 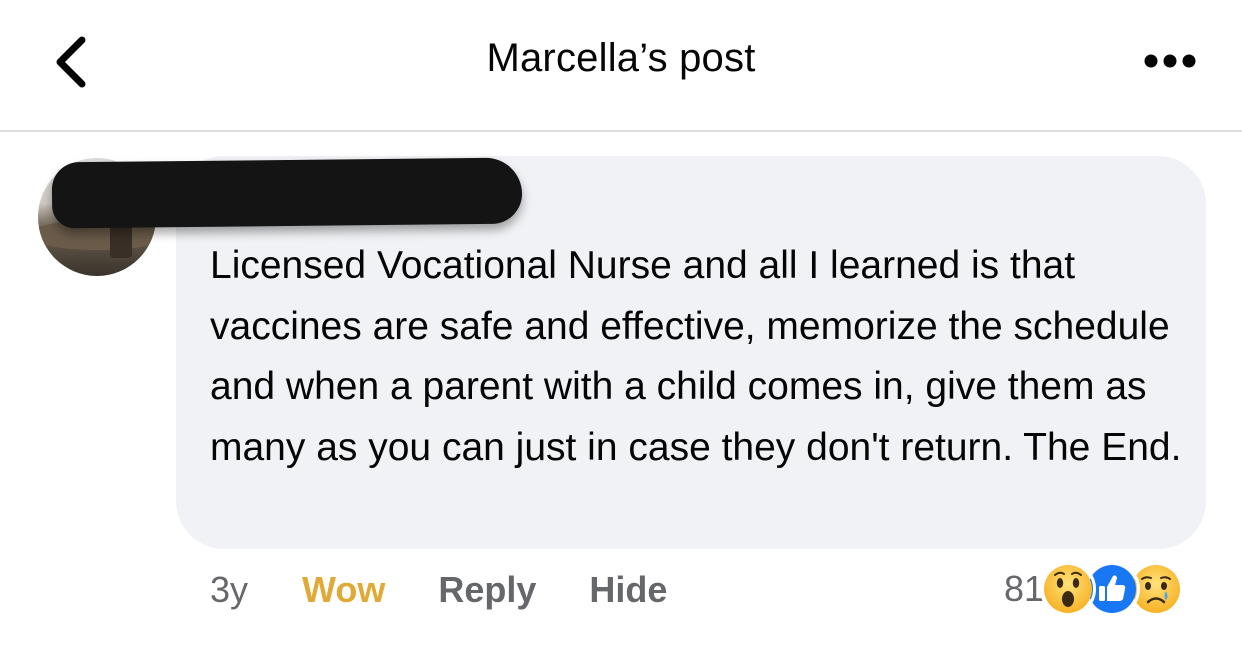 I want to click on chevron-left-icon, so click(x=71, y=62).